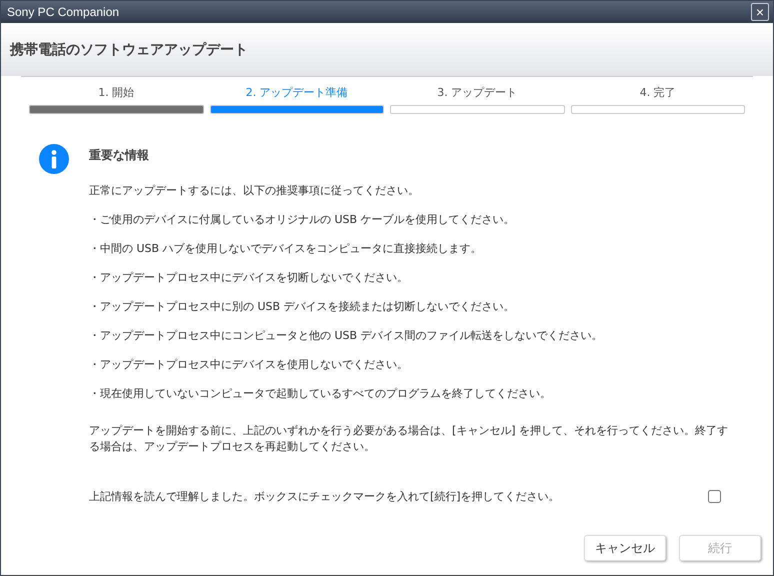  What do you see at coordinates (129, 49) in the screenshot?
I see `dialog-title: 携帯電話のソフトウェアアップデート` at bounding box center [129, 49].